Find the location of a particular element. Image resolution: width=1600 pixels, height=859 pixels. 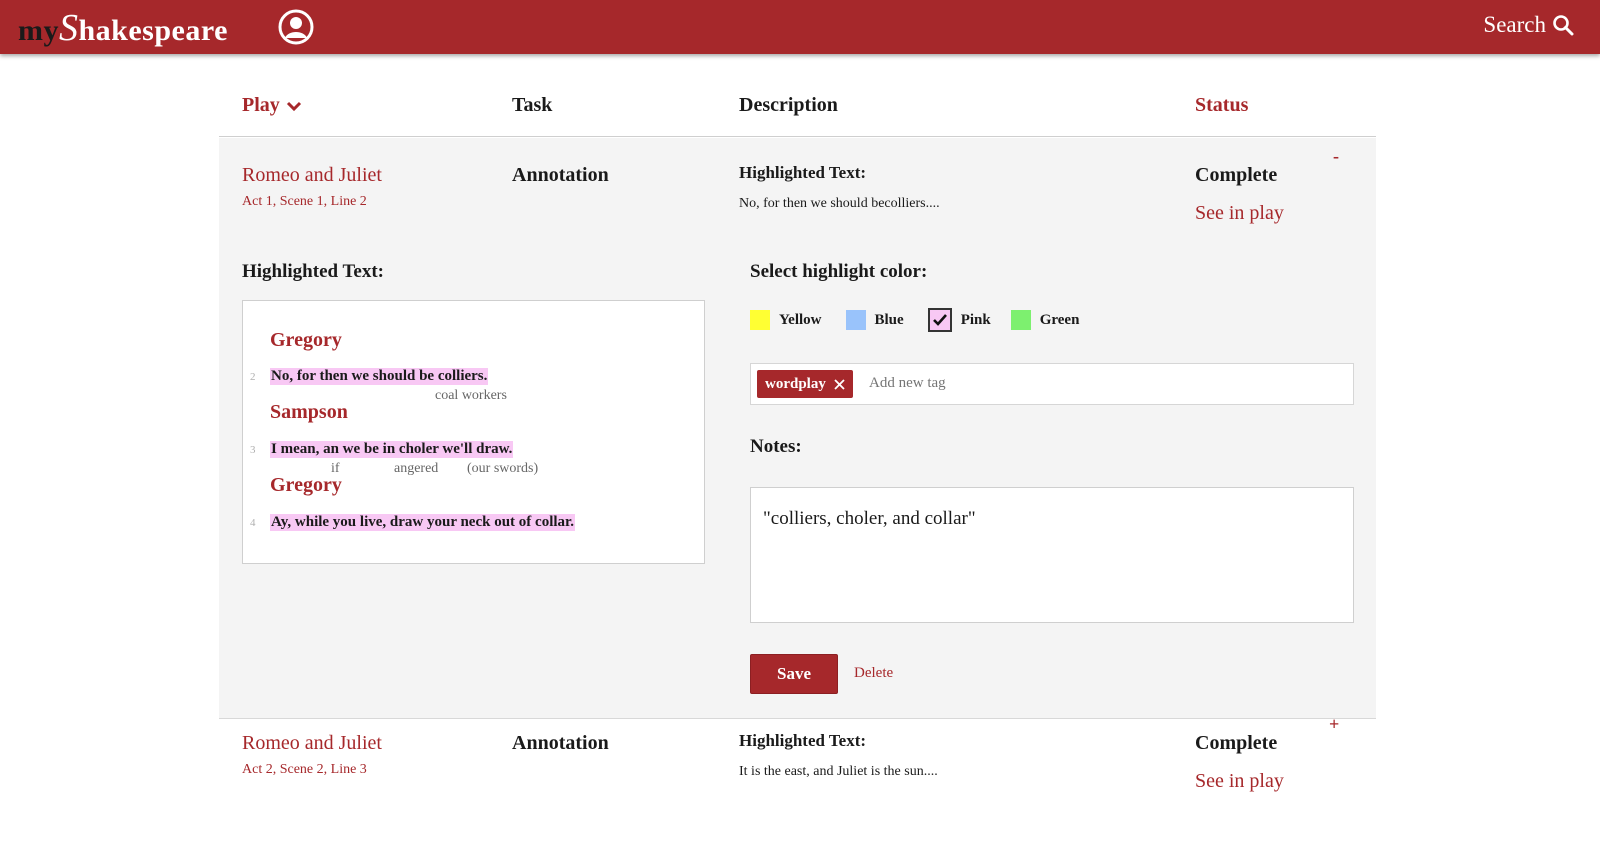

color-option-blue: Blue is located at coordinates (874, 320).